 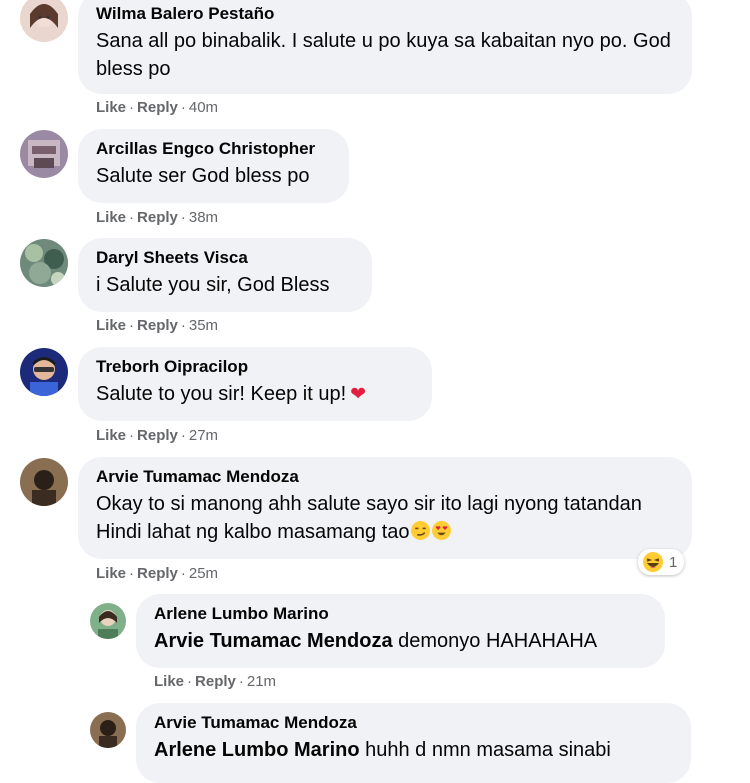 I want to click on reply-text: Arvie Tumamac Mendoza demonyo HAHAHAHA, so click(x=376, y=641).